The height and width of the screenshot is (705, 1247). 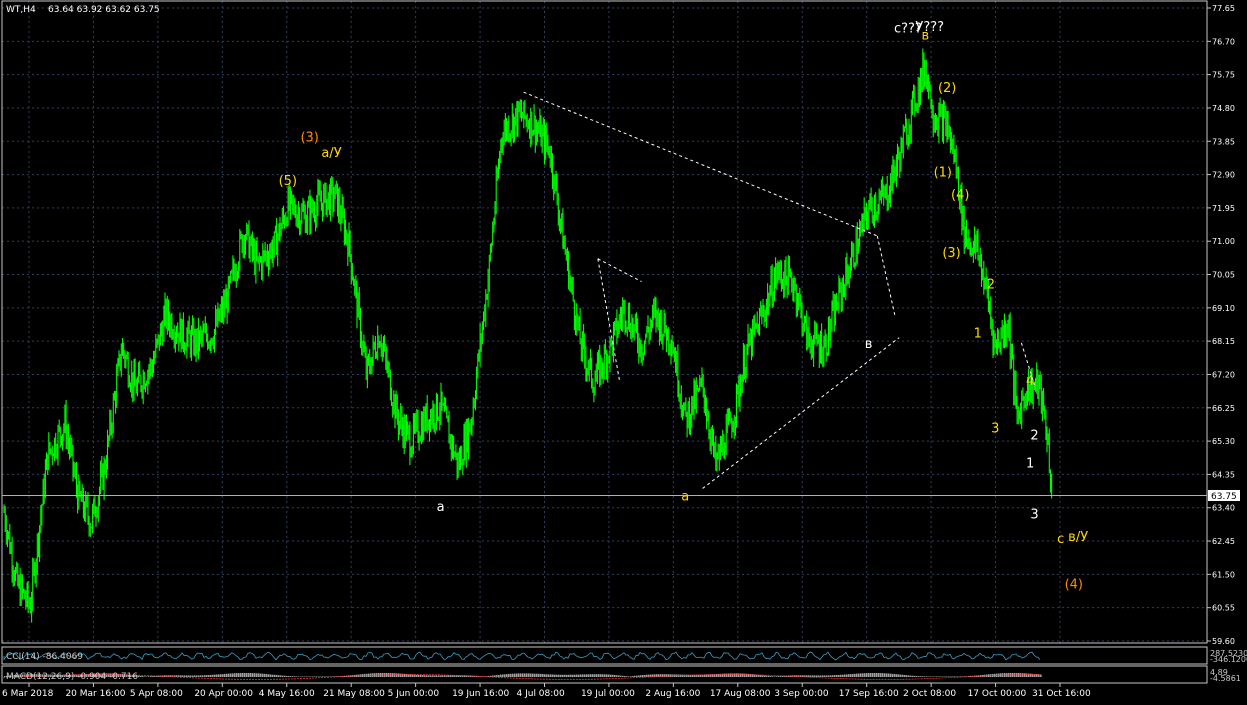 What do you see at coordinates (1030, 463) in the screenshot?
I see `wave-label: 1` at bounding box center [1030, 463].